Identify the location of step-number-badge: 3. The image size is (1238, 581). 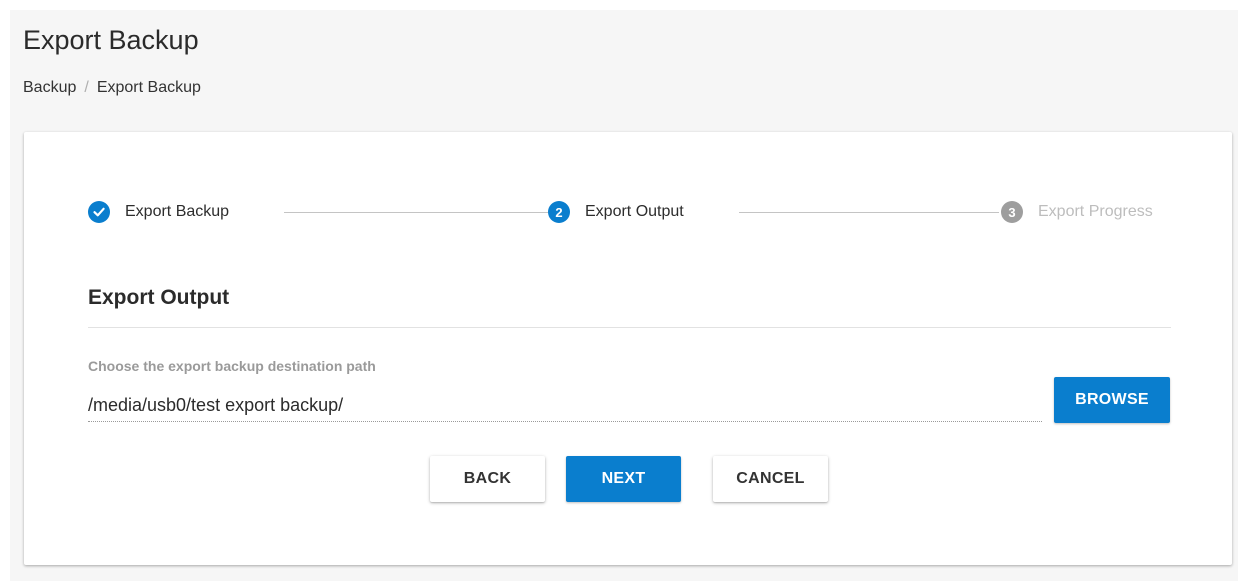
(1012, 212).